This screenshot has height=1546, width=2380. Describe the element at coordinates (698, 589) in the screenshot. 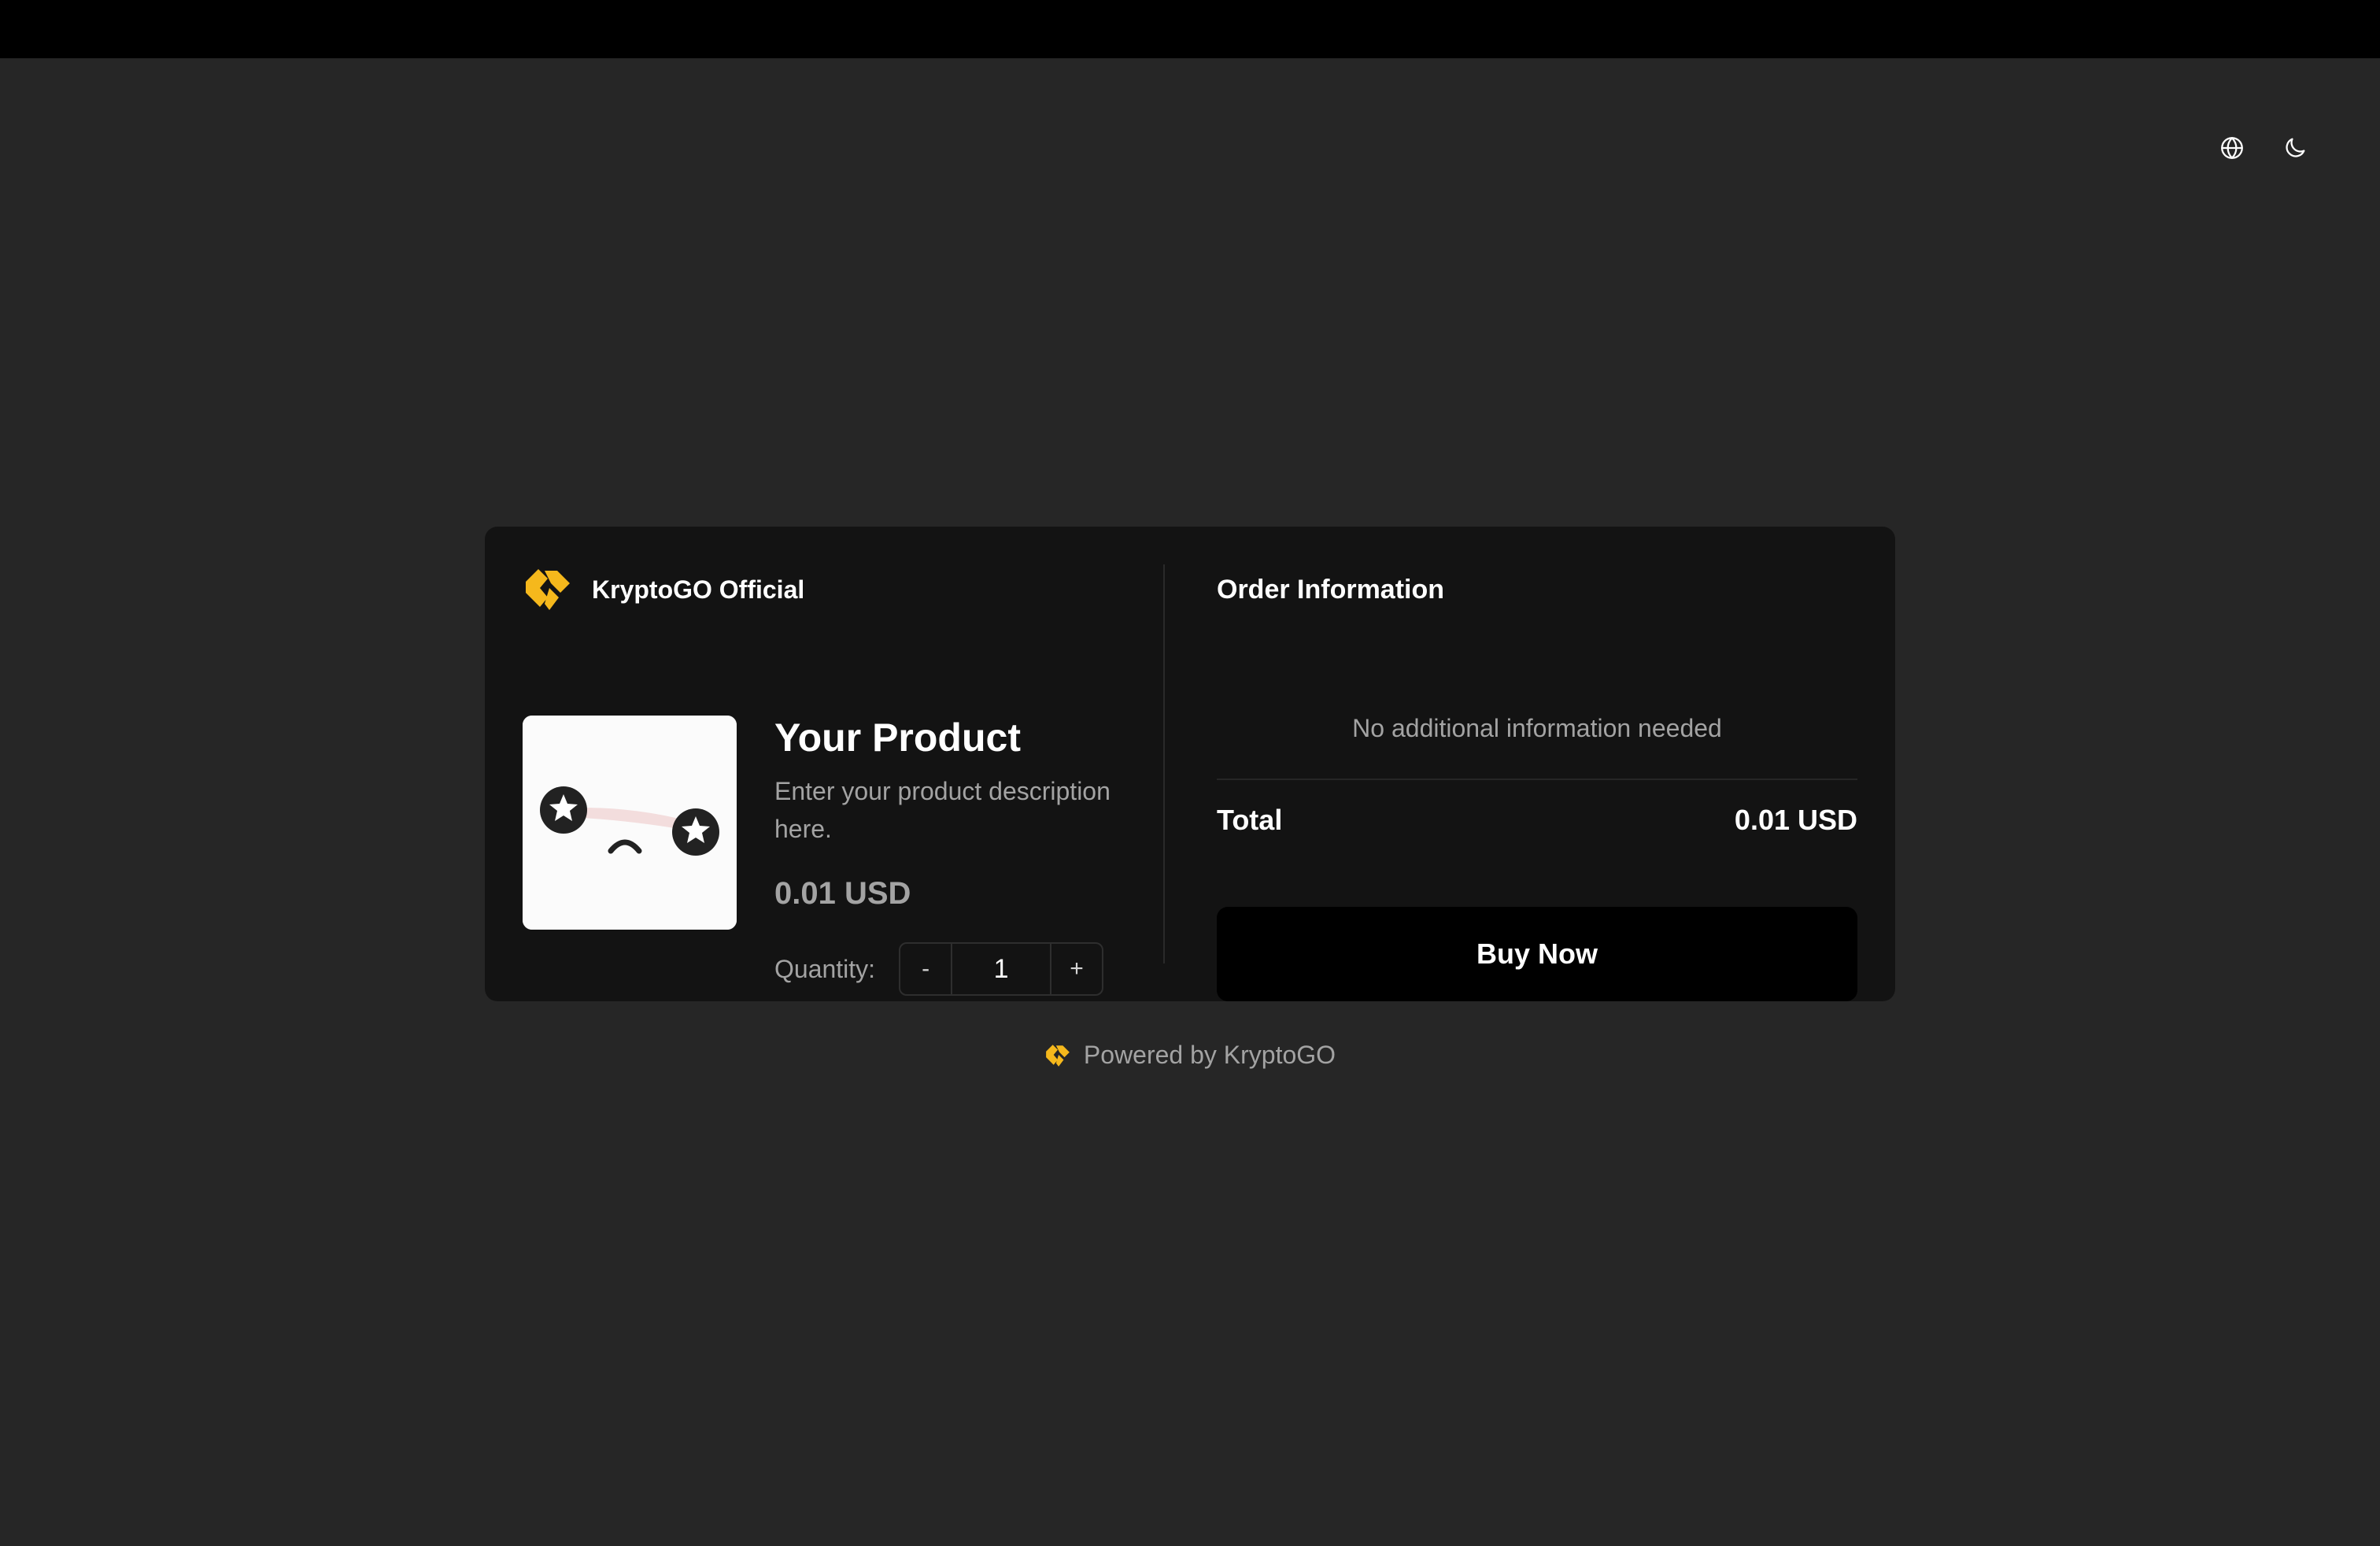

I see `merchant-name: KryptoGO Official` at that location.